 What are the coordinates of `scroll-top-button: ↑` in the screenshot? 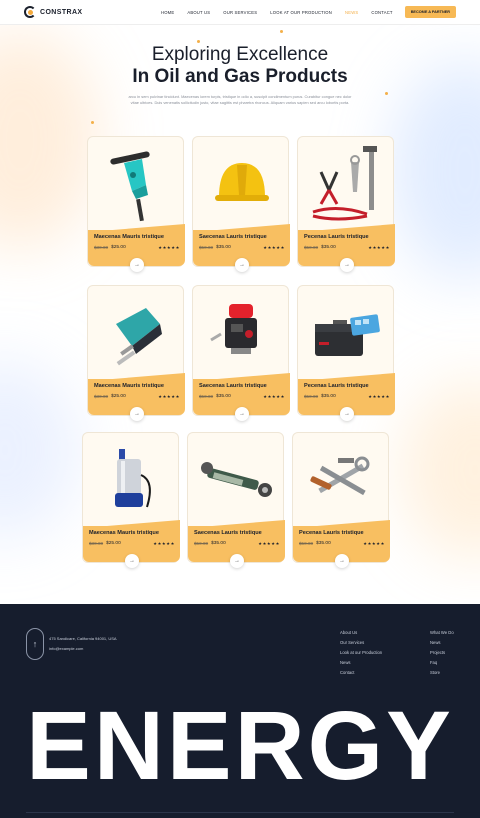 It's located at (35, 644).